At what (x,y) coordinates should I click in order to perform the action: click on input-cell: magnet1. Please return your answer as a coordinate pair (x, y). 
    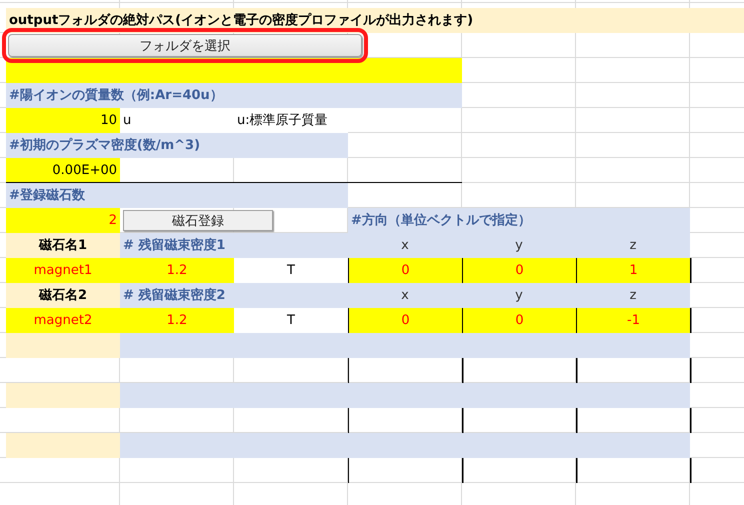
    Looking at the image, I should click on (63, 270).